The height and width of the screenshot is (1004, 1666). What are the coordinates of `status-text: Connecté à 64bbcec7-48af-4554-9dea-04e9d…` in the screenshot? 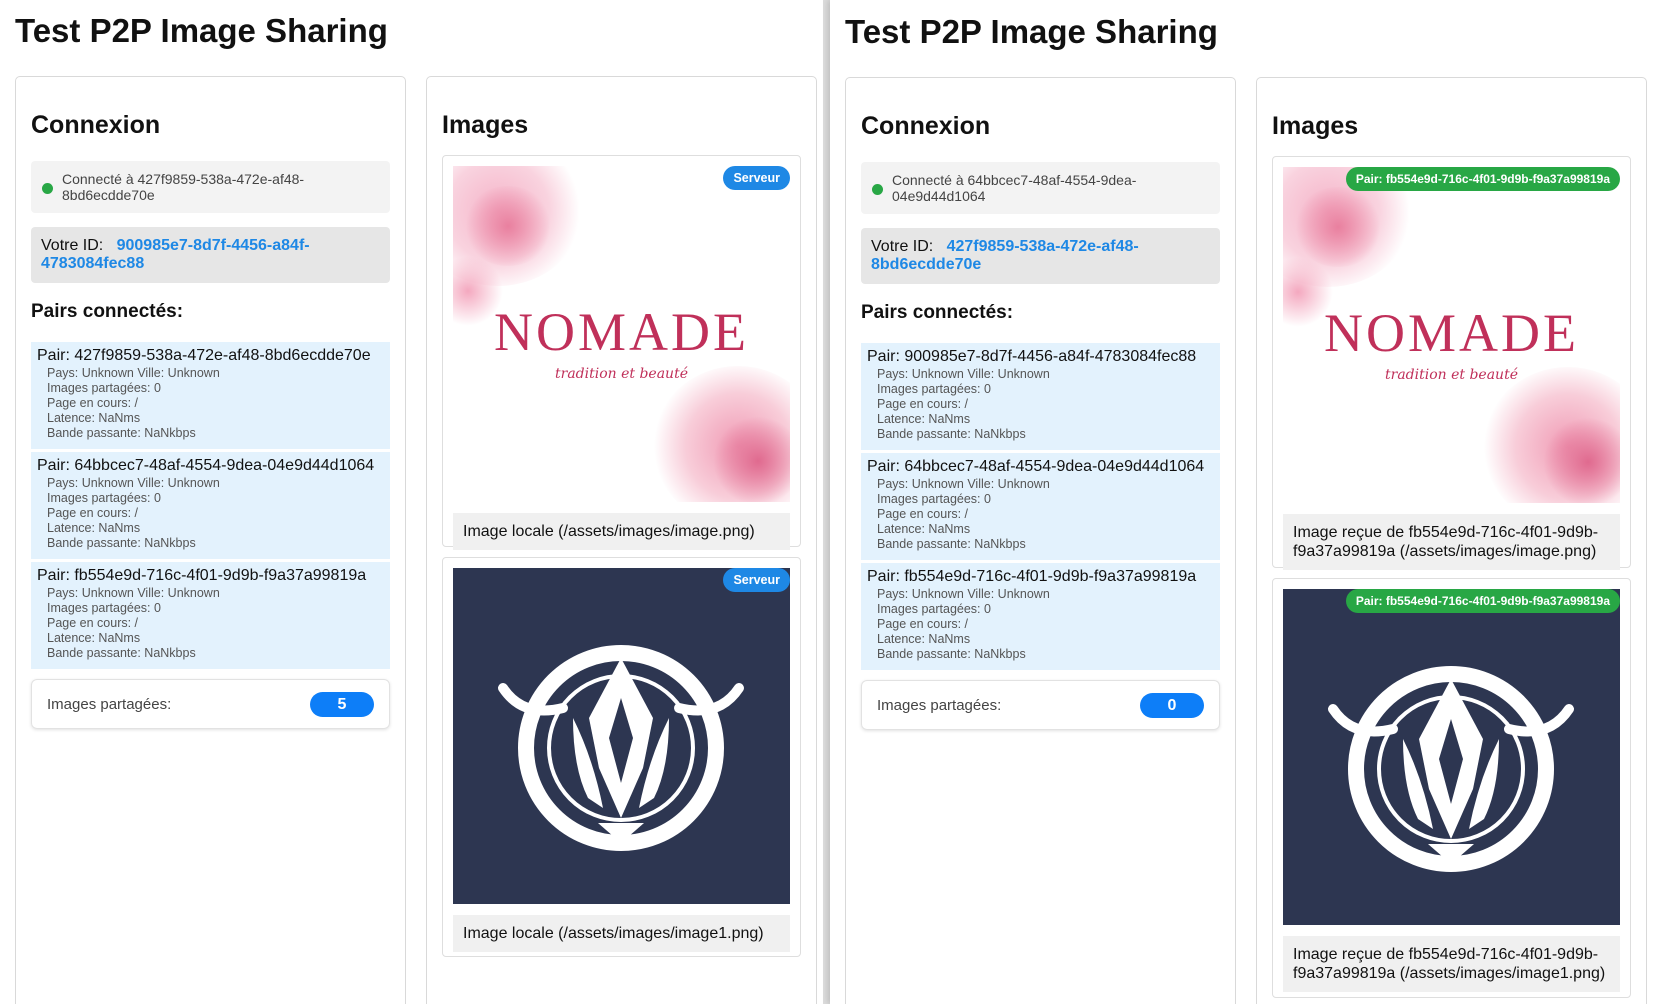 It's located at (1014, 188).